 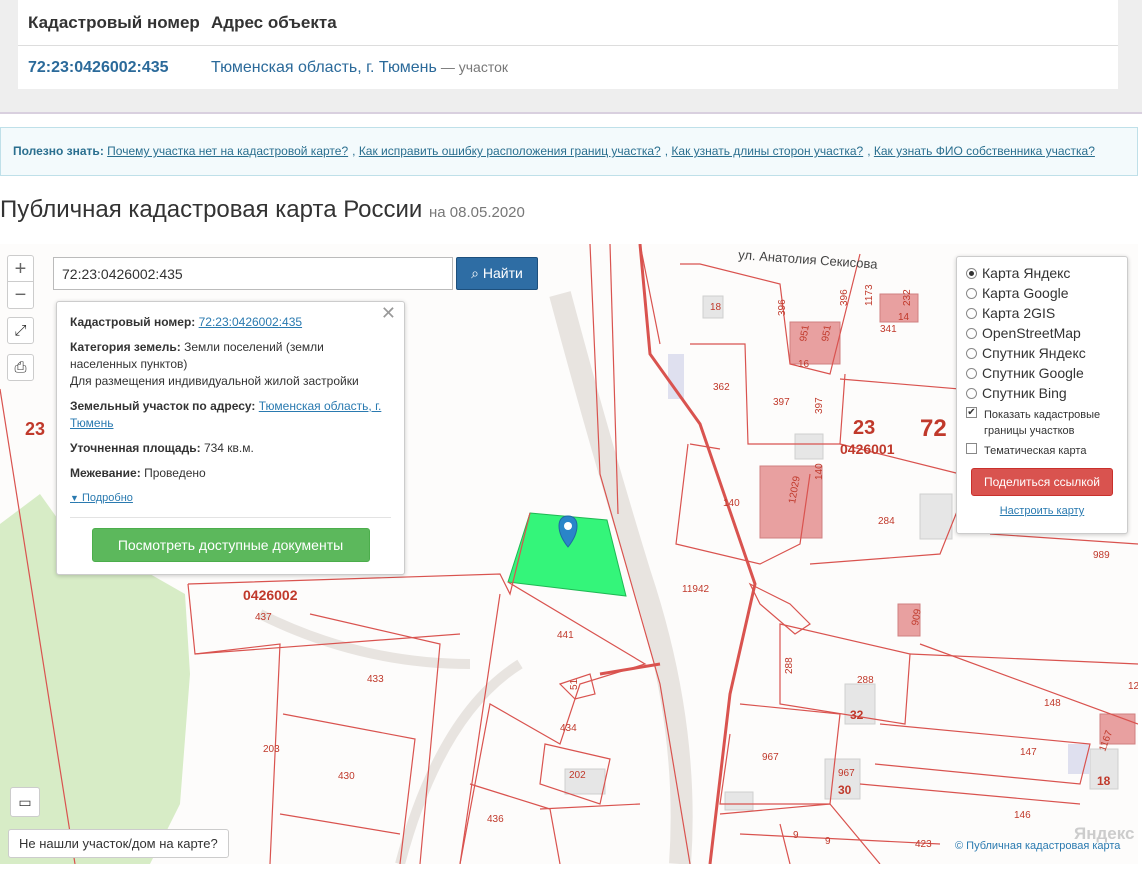 What do you see at coordinates (565, 635) in the screenshot?
I see `parcel-number-label: 441` at bounding box center [565, 635].